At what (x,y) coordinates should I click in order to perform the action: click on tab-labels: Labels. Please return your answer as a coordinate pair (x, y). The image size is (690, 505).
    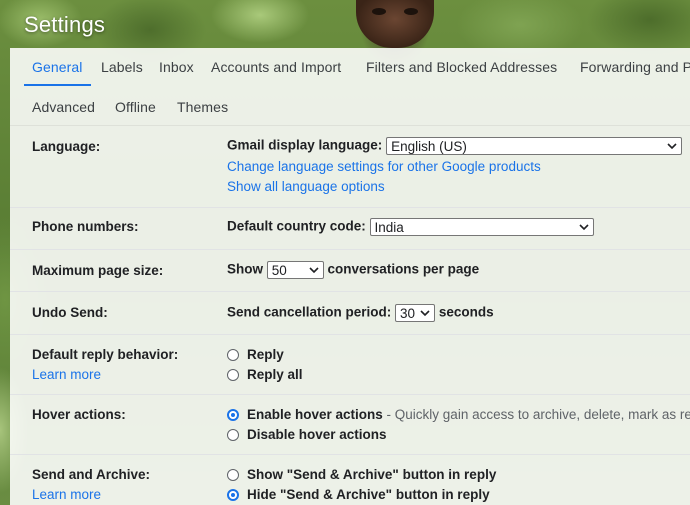
    Looking at the image, I should click on (122, 67).